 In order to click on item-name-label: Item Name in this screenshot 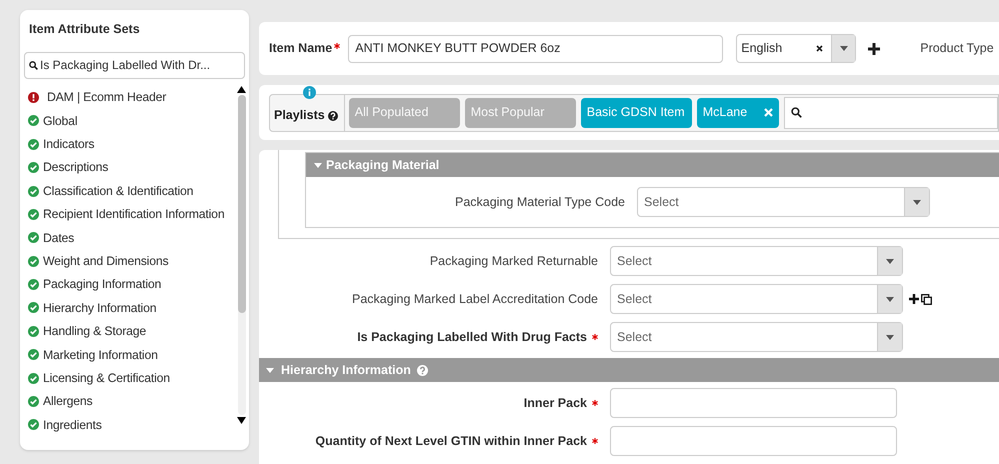, I will do `click(300, 49)`.